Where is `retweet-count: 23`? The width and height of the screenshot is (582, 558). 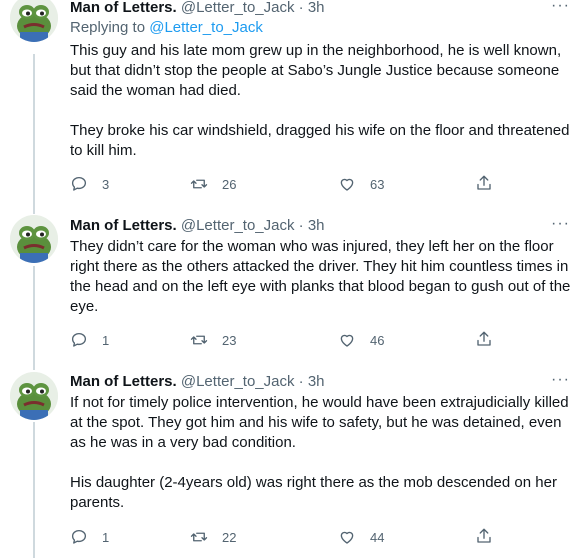
retweet-count: 23 is located at coordinates (229, 340).